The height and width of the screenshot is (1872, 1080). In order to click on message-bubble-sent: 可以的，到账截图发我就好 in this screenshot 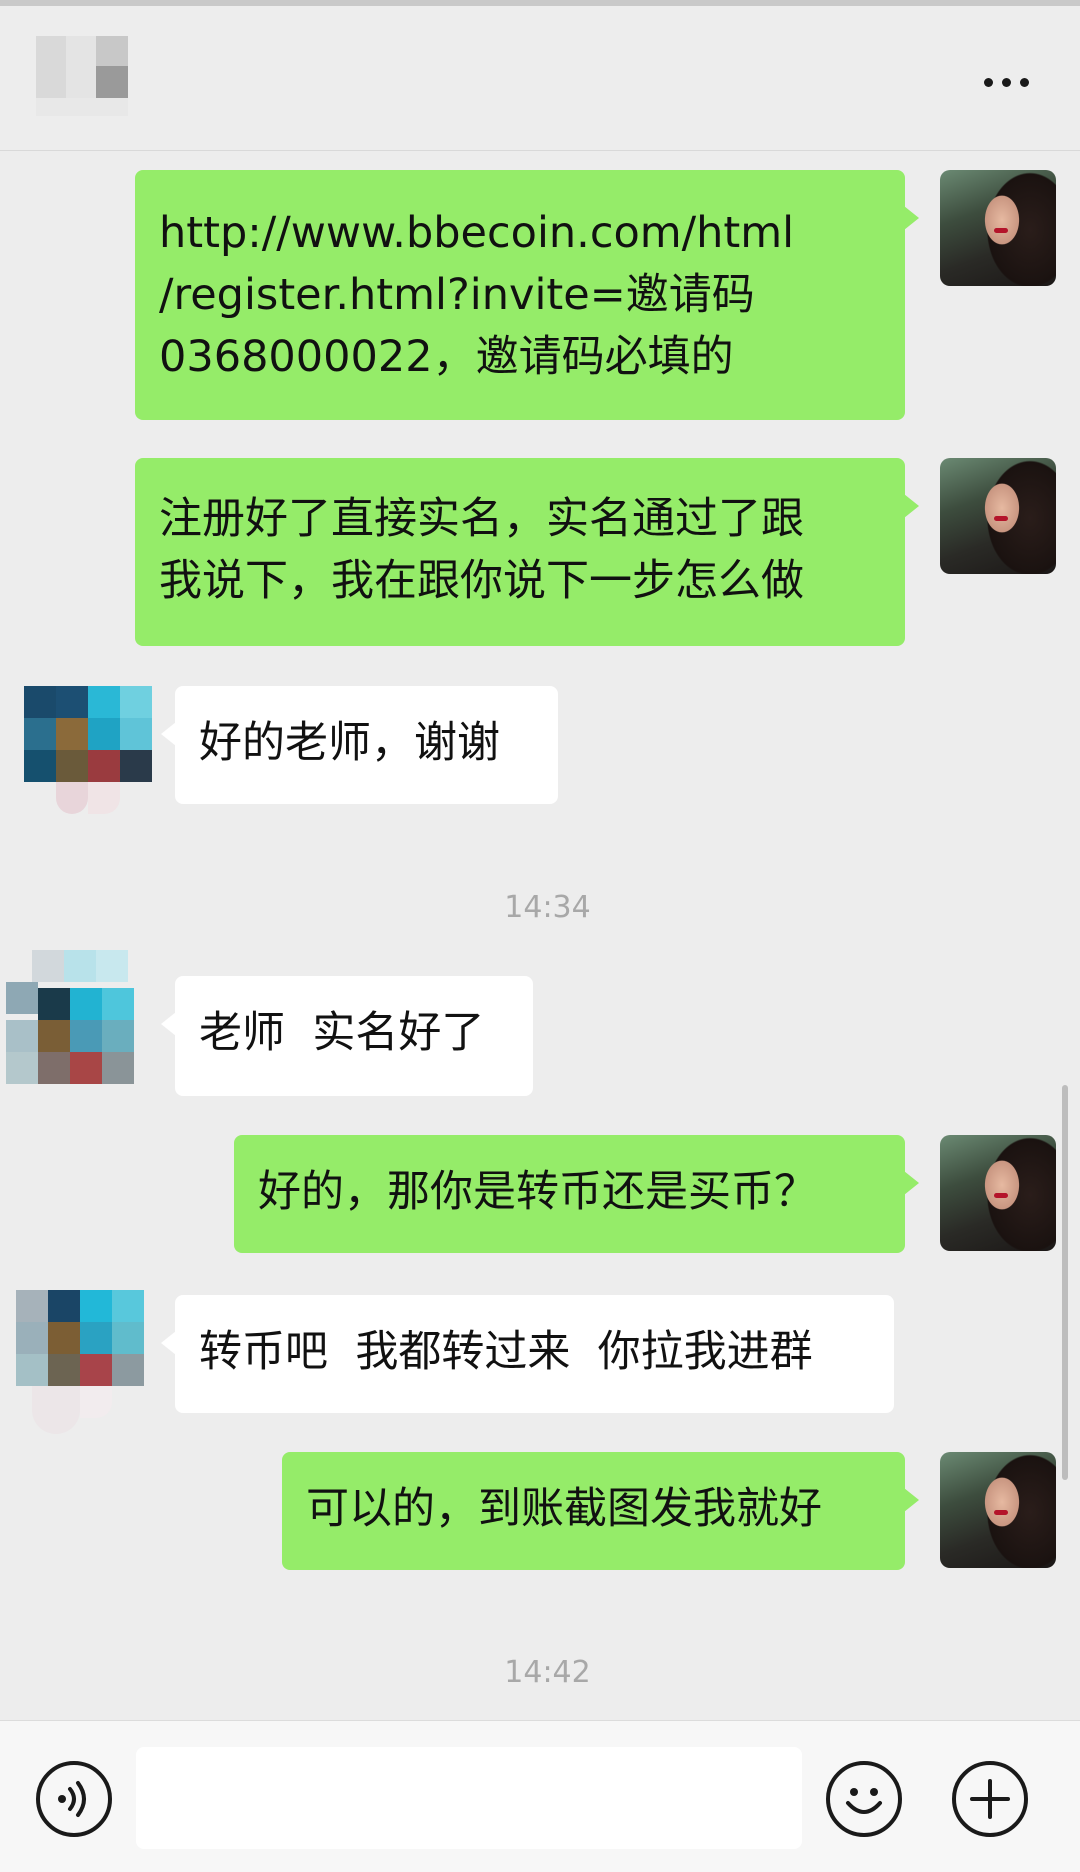, I will do `click(600, 1511)`.